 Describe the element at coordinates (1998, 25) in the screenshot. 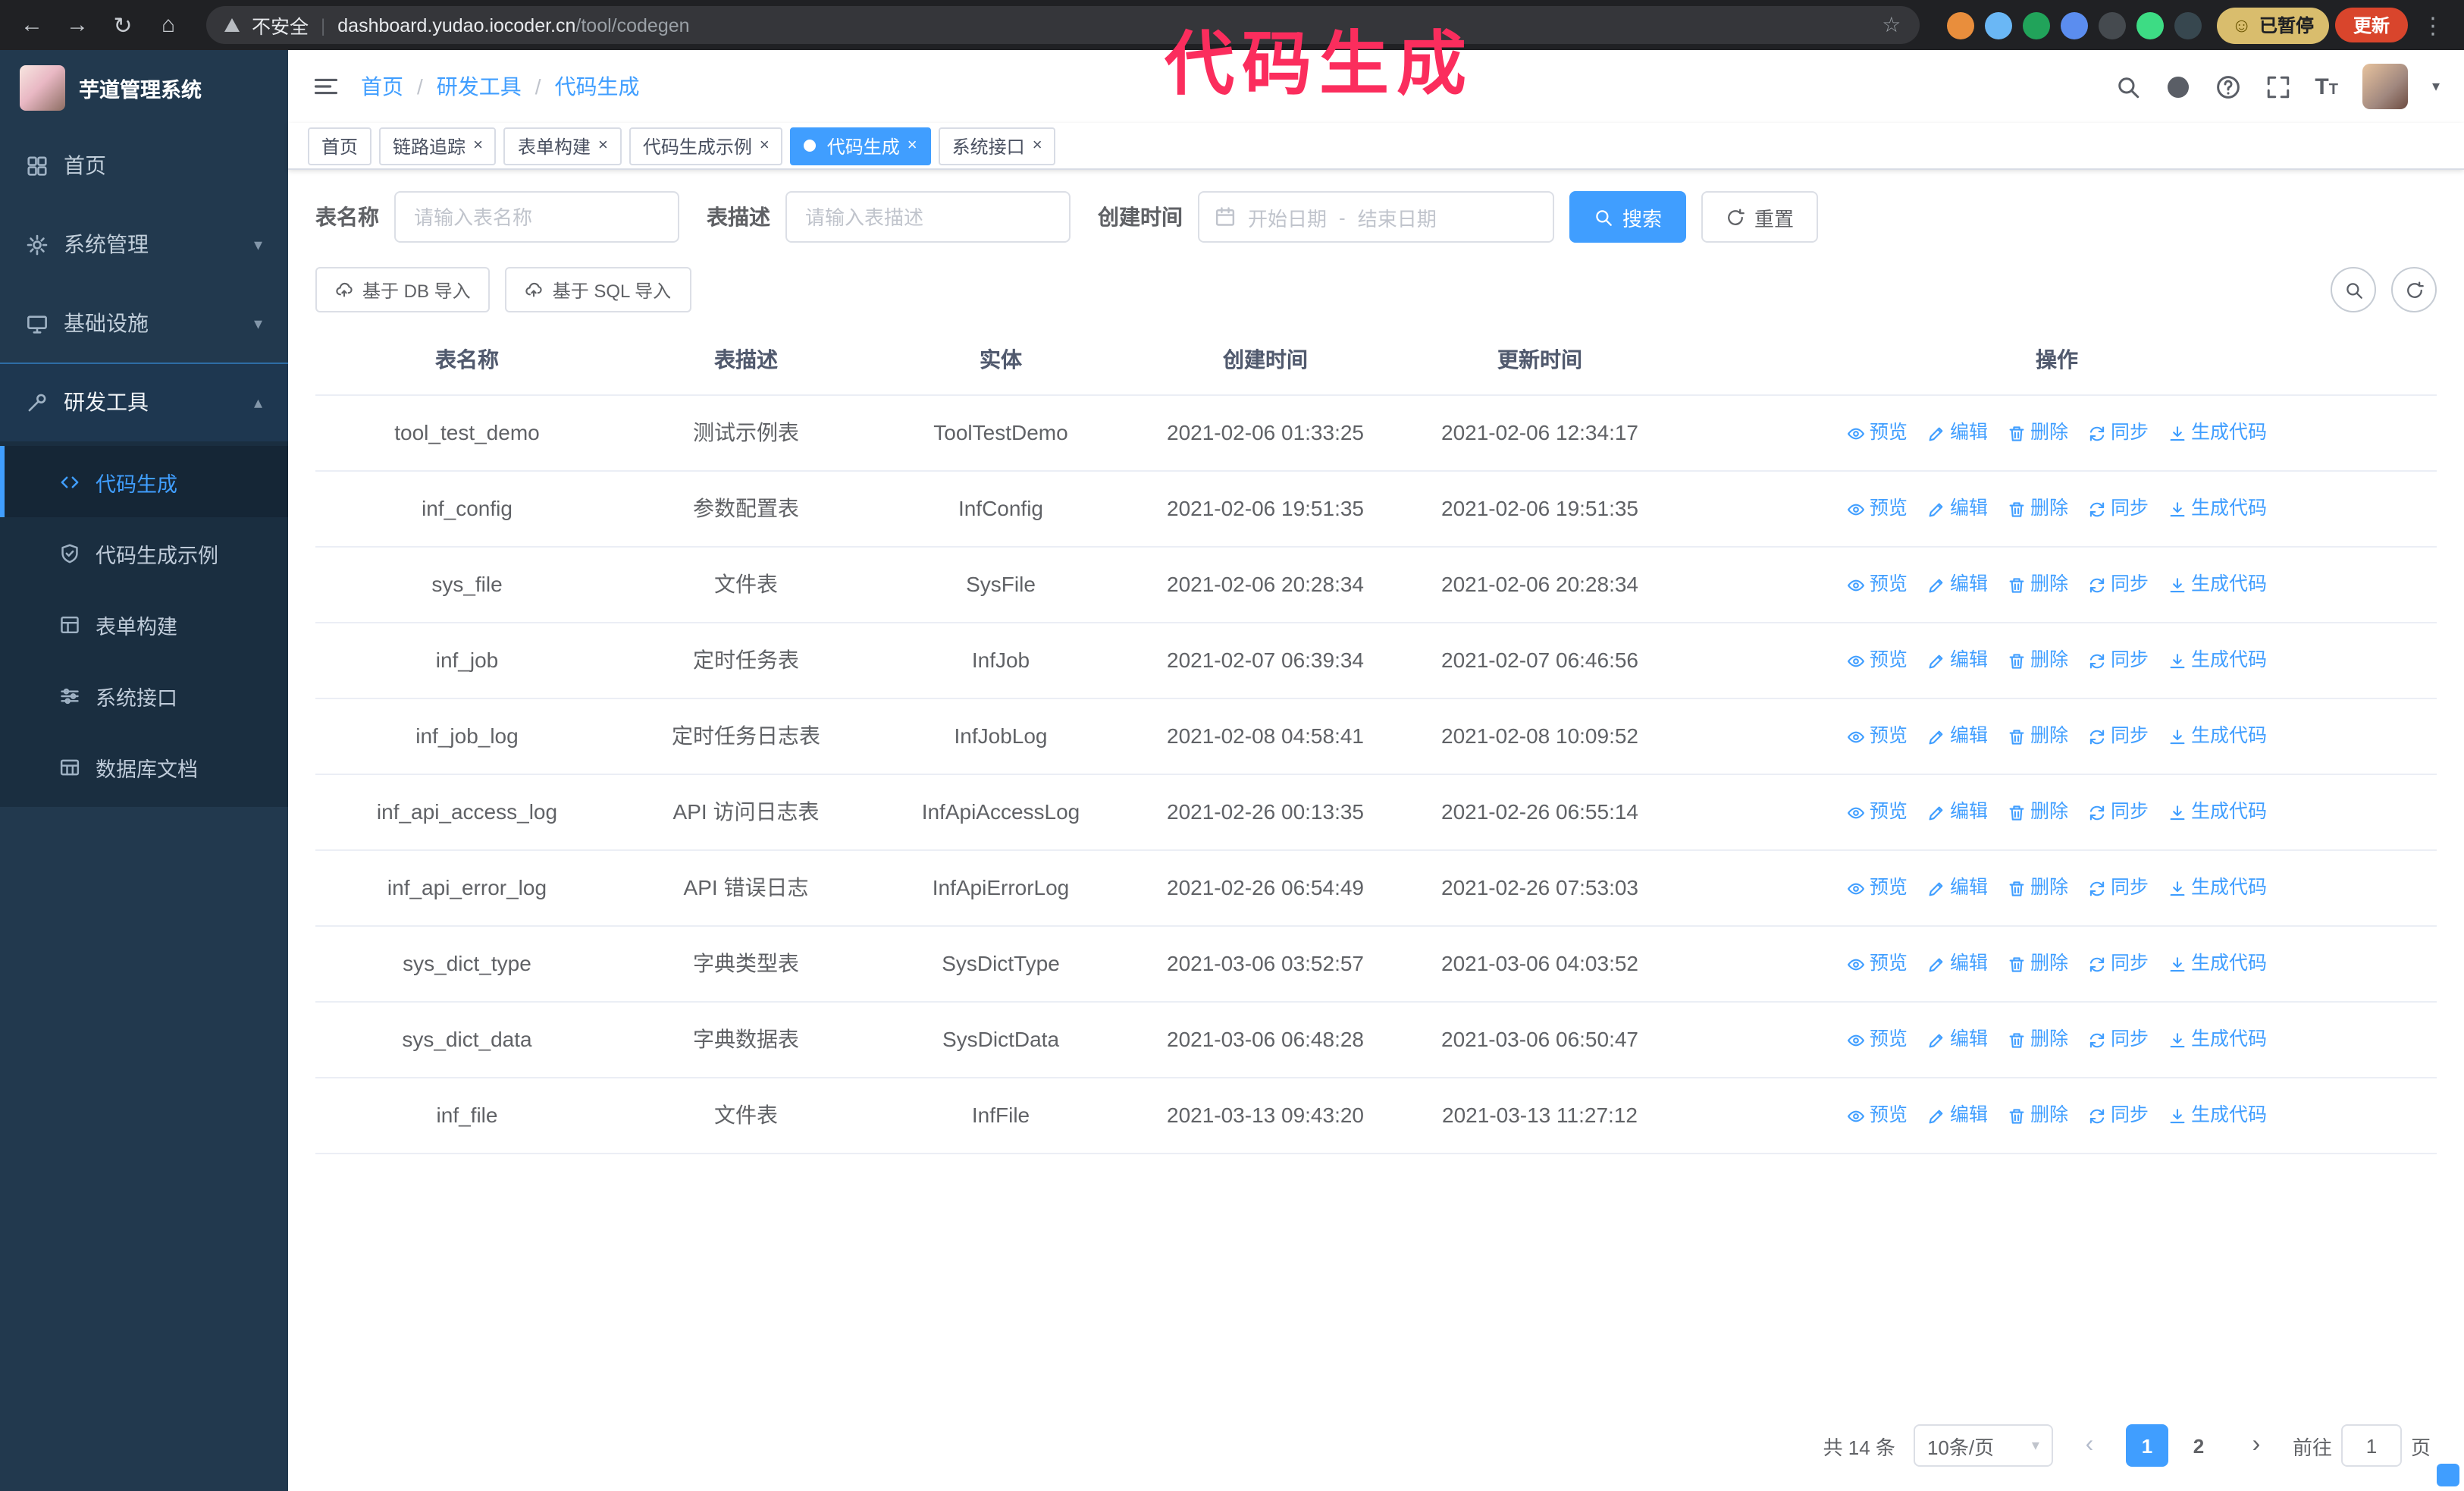

I see `ext-drop-icon` at that location.